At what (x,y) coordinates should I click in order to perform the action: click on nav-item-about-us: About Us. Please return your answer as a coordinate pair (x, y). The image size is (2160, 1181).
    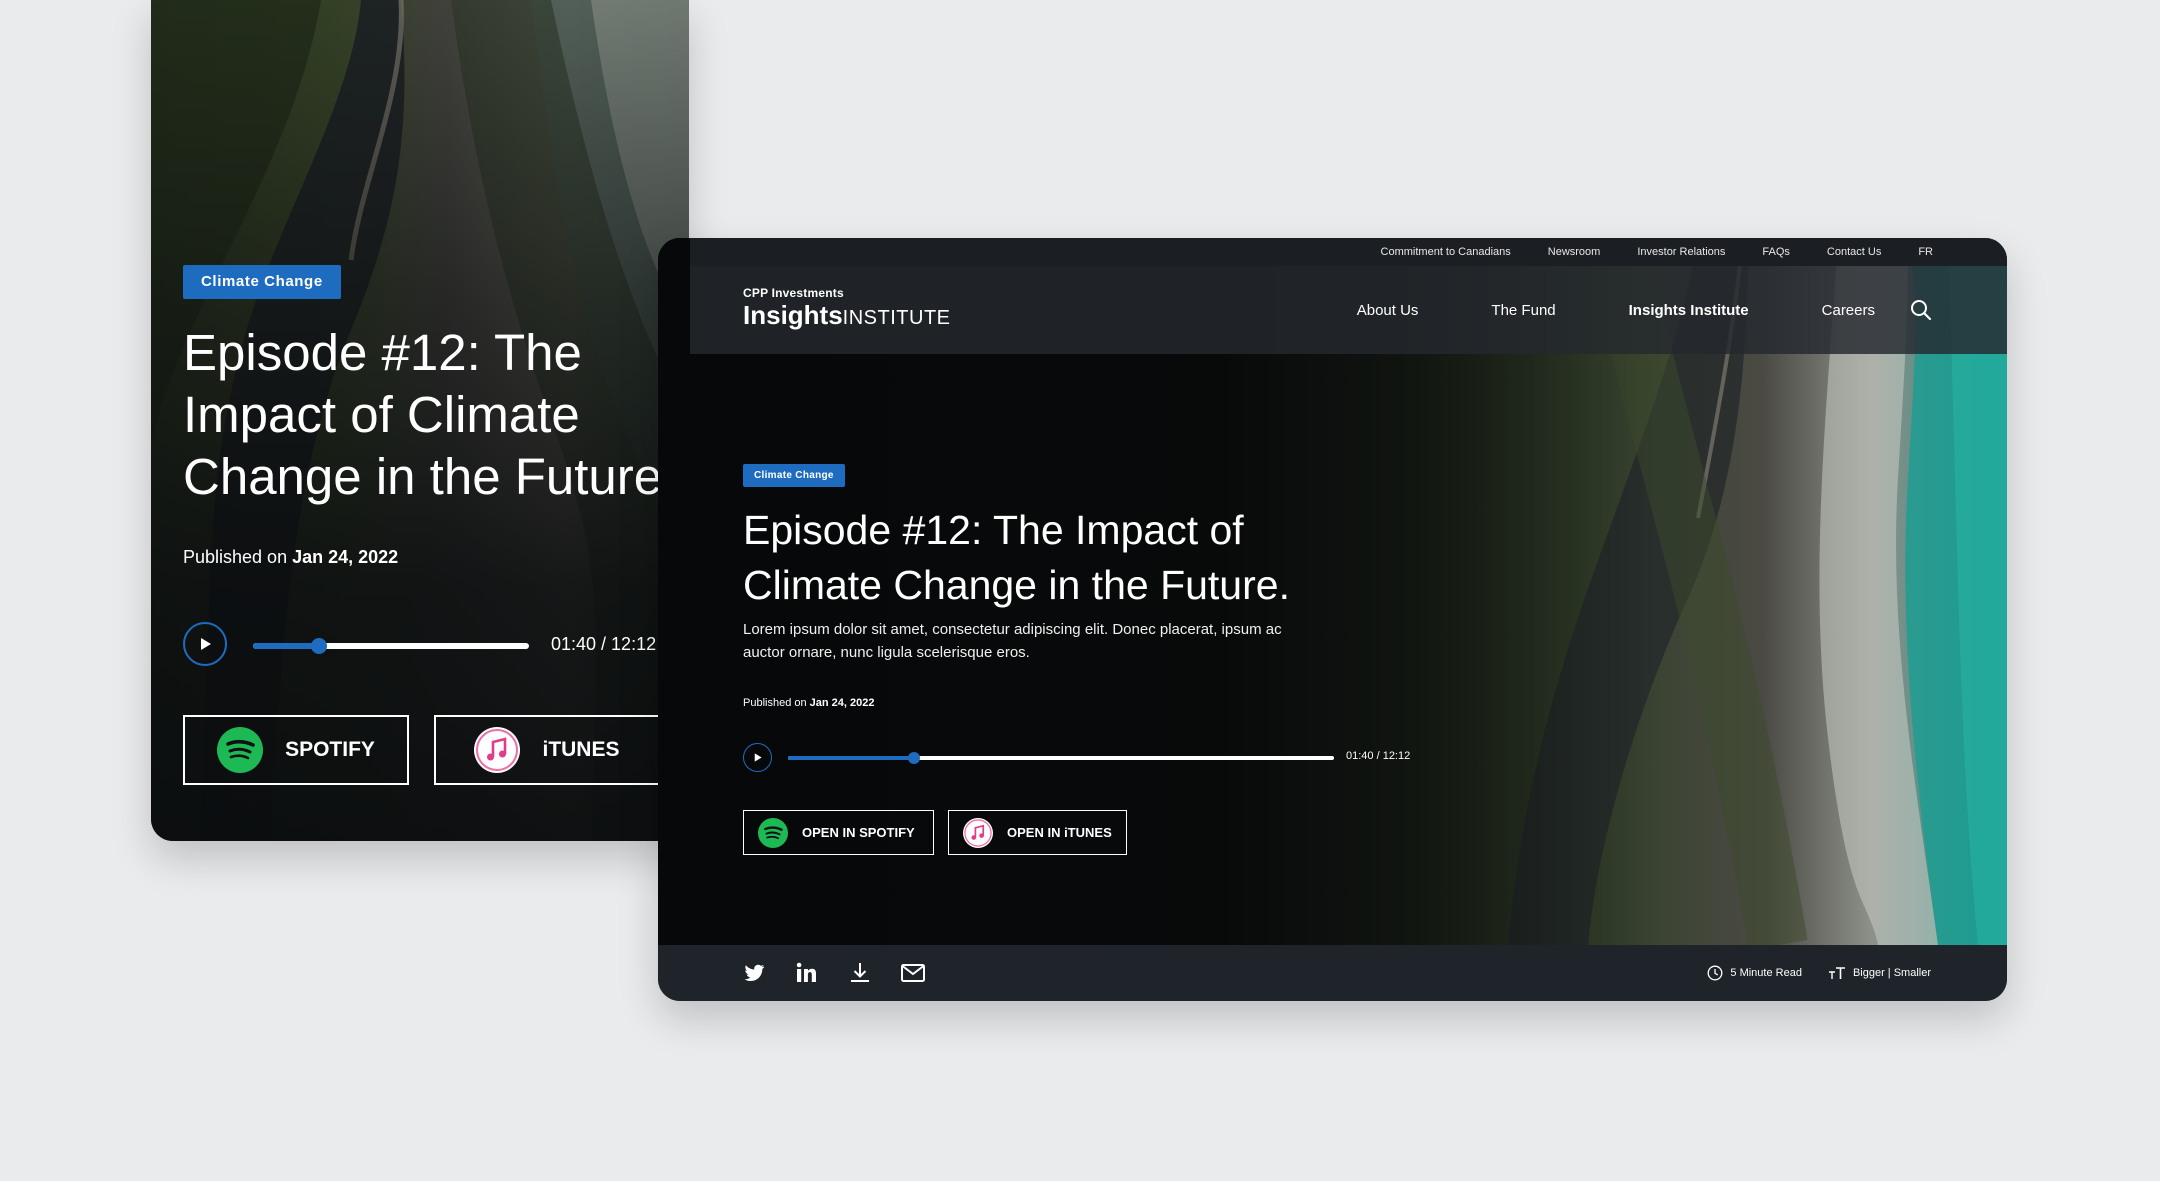
    Looking at the image, I should click on (1388, 310).